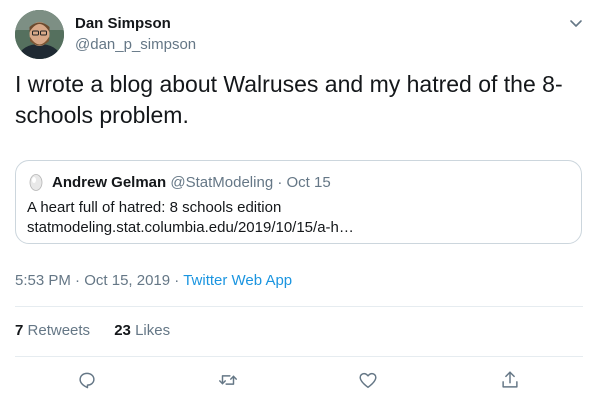 The image size is (598, 405). I want to click on tweet-time: 5:53 PM, so click(43, 280).